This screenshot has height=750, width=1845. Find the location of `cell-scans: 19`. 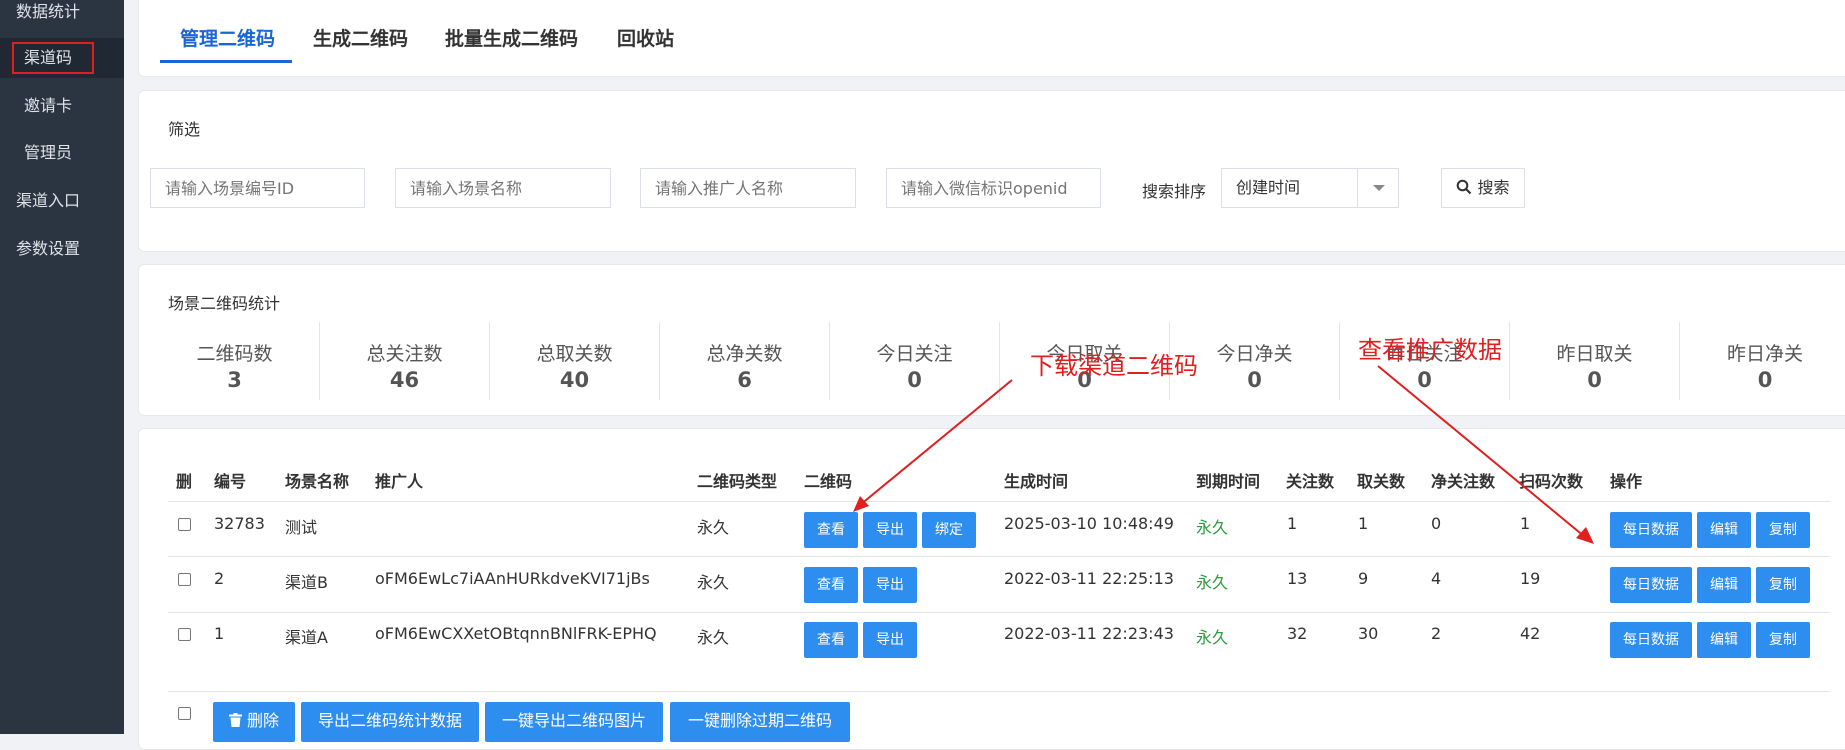

cell-scans: 19 is located at coordinates (1530, 578).